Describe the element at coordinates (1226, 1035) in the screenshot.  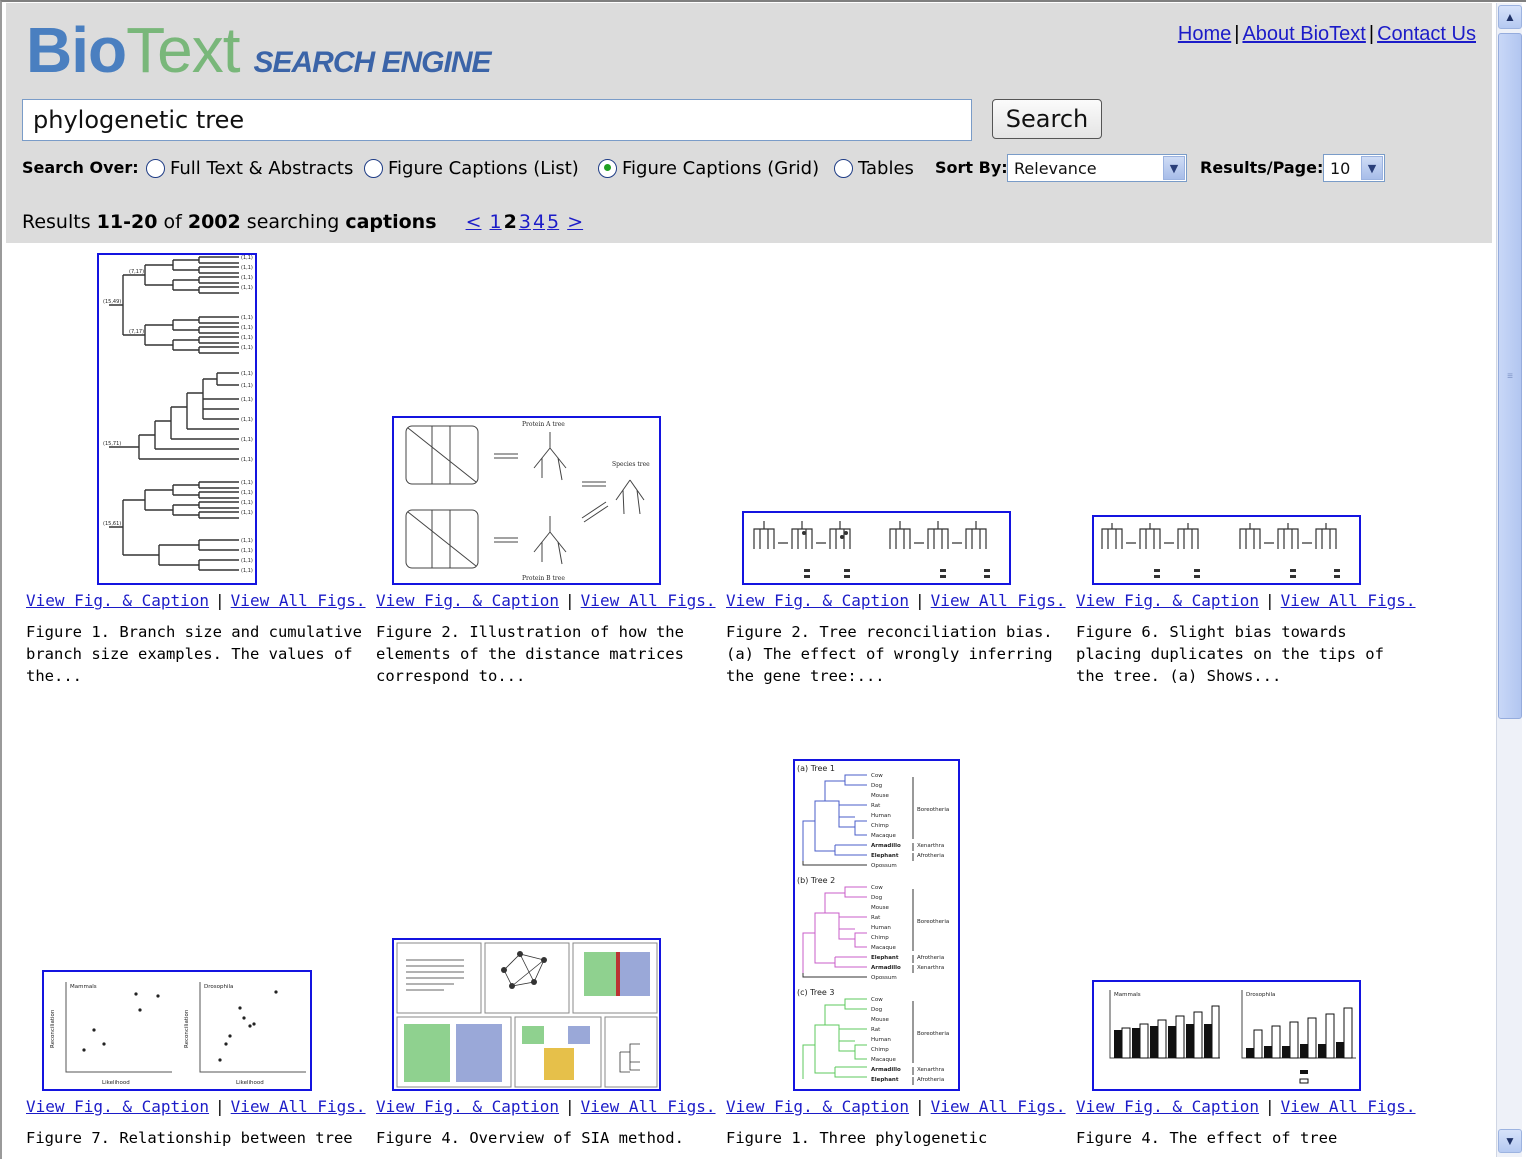
I see `figure-thumbnail: Mammals Drosophila` at that location.